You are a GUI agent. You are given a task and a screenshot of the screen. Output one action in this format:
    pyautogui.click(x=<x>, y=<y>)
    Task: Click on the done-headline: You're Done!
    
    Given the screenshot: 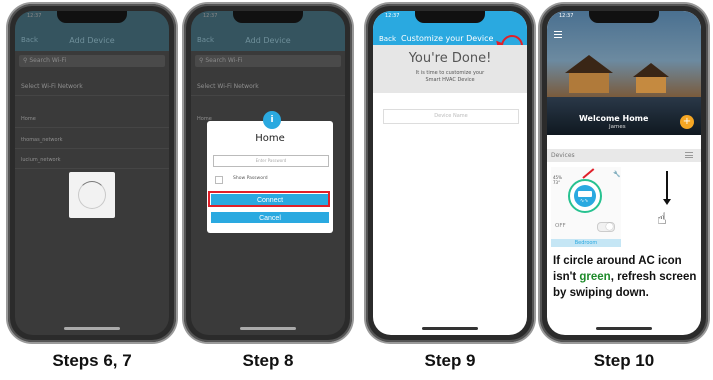 What is the action you would take?
    pyautogui.click(x=450, y=58)
    